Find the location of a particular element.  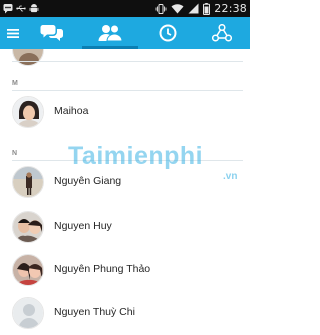

list-item: Nguyên Giang is located at coordinates (125, 182).